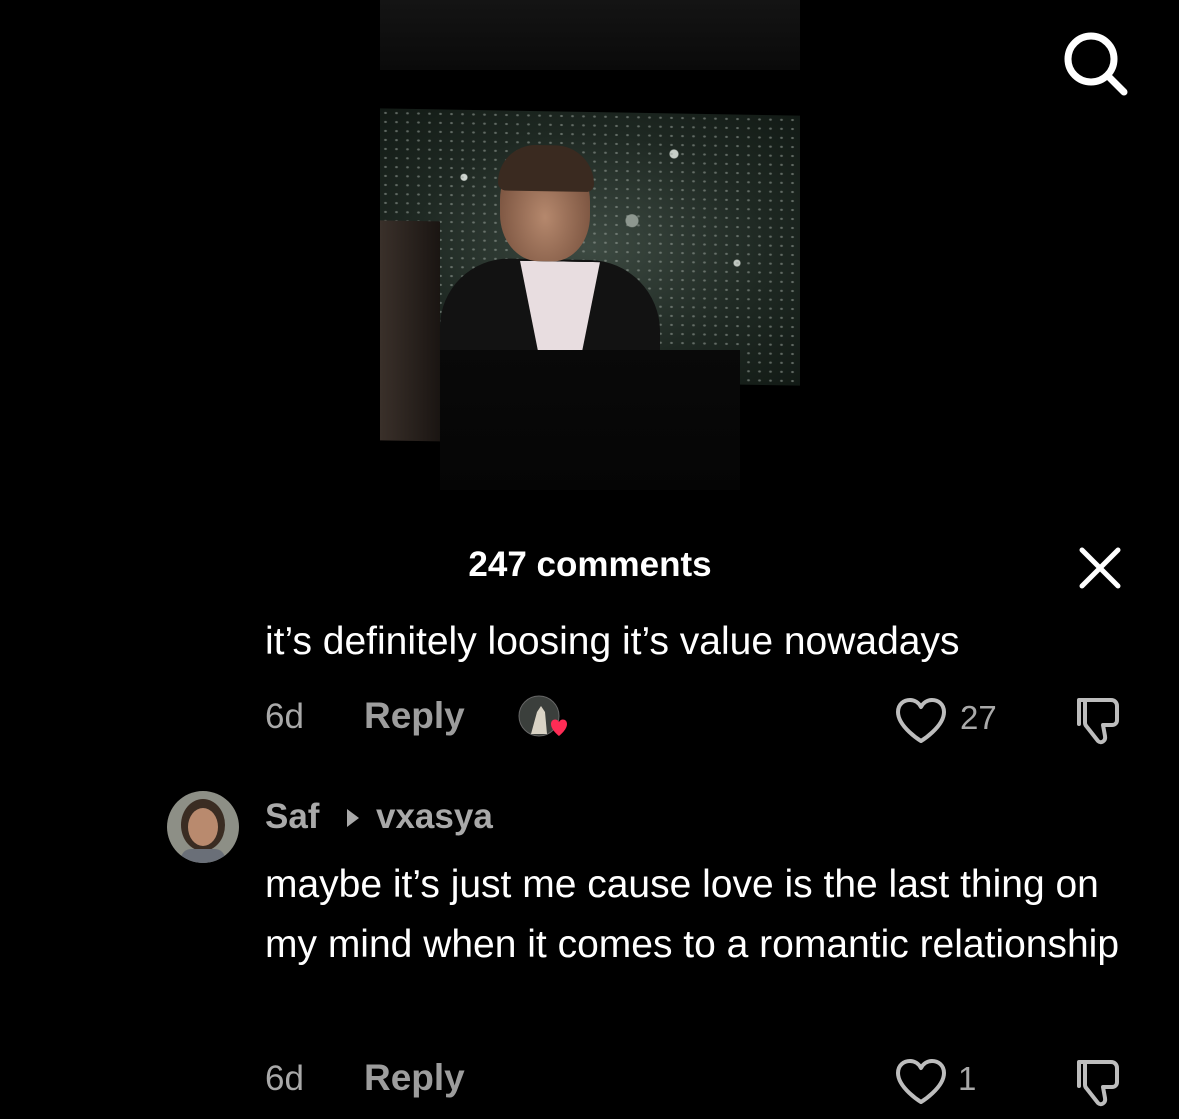 This screenshot has width=1179, height=1119. What do you see at coordinates (410, 331) in the screenshot?
I see `viewer-shoulder` at bounding box center [410, 331].